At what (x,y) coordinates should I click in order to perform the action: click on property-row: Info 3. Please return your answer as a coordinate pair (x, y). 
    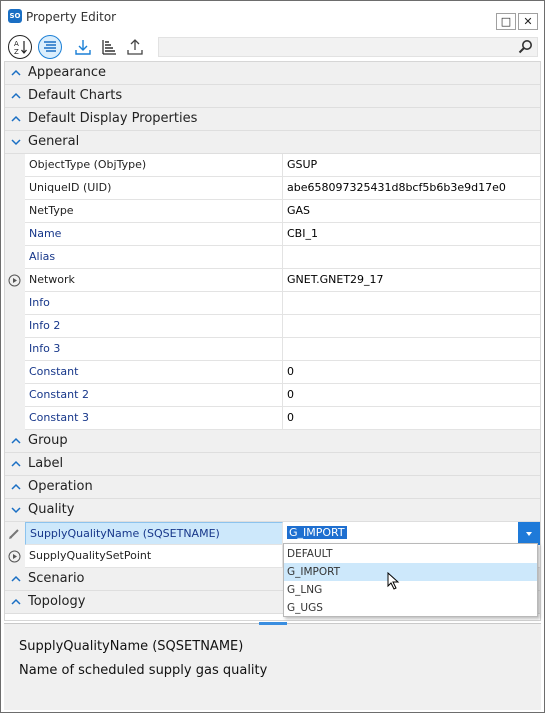
    Looking at the image, I should click on (272, 349).